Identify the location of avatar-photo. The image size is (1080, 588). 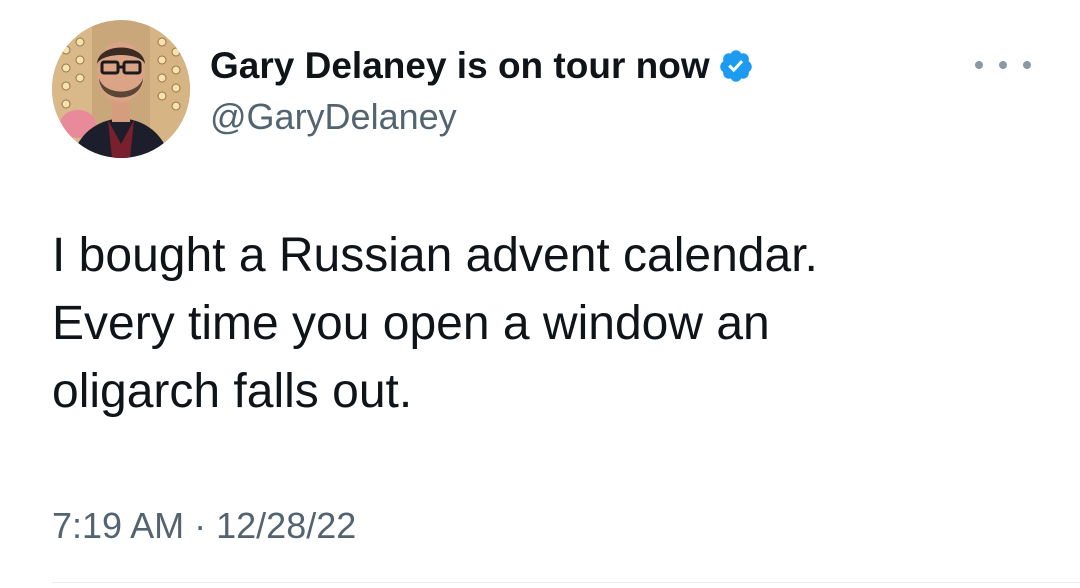
(121, 89).